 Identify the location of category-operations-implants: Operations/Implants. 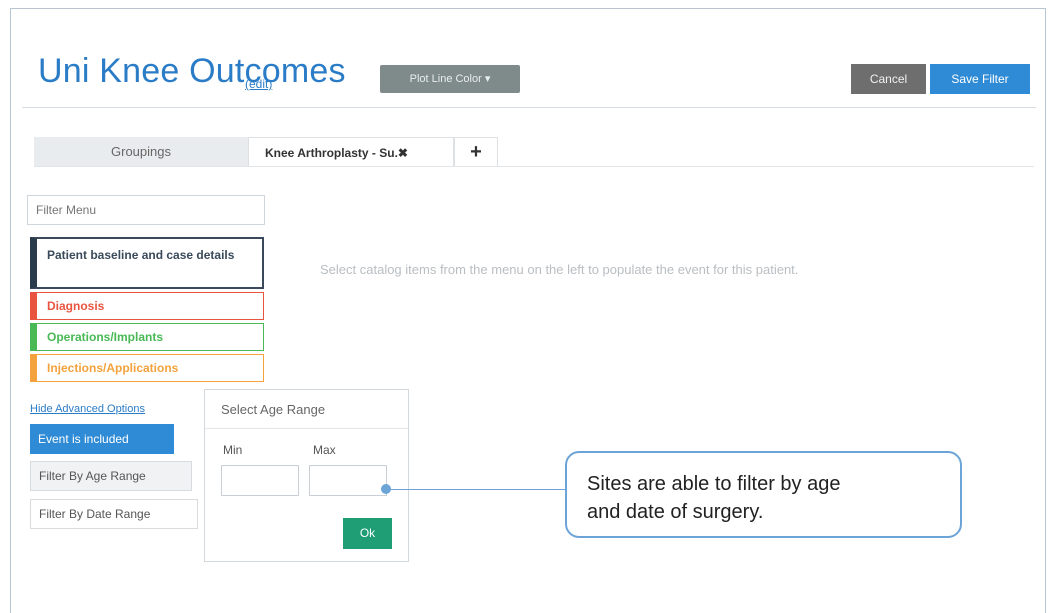
(147, 337).